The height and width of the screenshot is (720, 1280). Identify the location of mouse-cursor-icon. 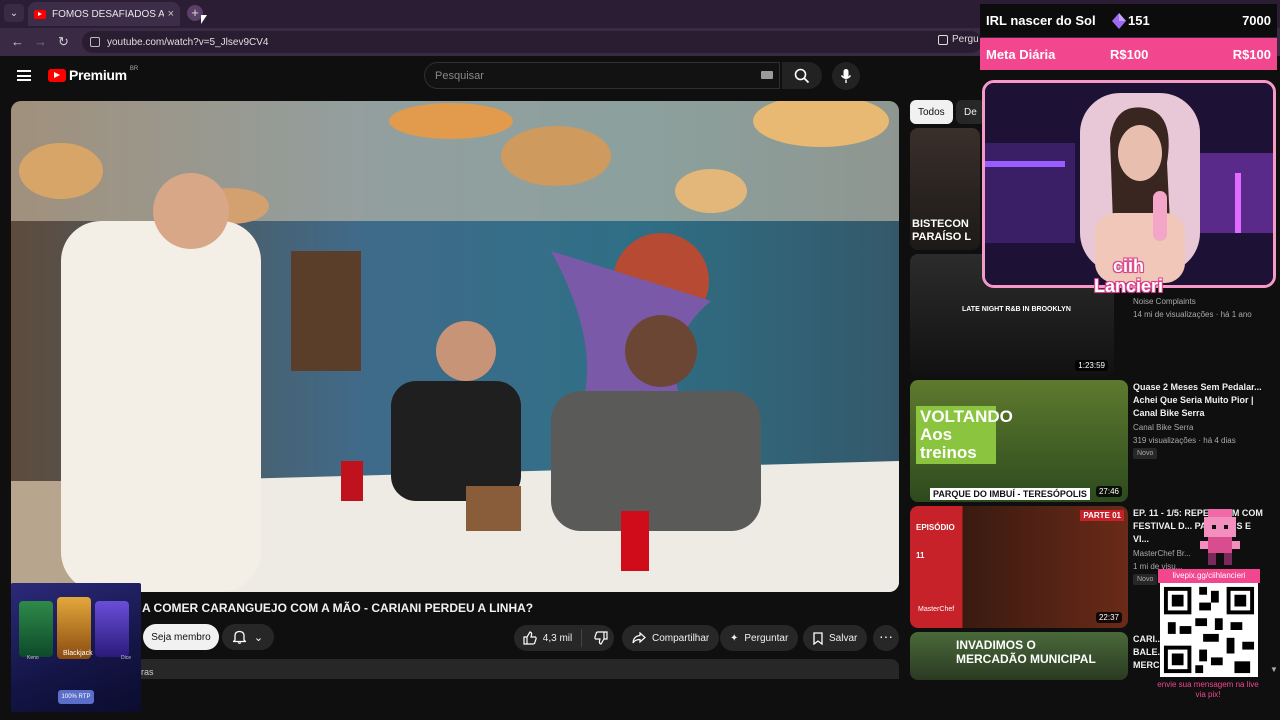
(204, 19).